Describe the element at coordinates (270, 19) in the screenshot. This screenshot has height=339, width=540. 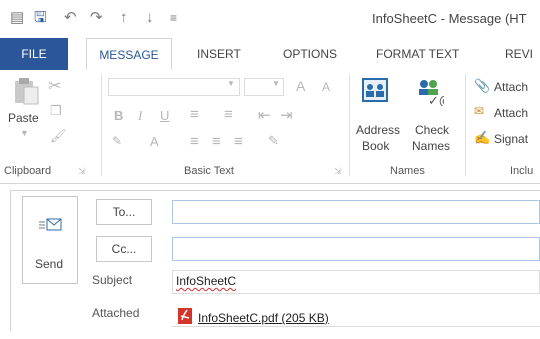
I see `title-bar: ▤ 🖫 ↶ ↷ ↑ ↓ ≡ InfoSheetC - Message (HT` at that location.